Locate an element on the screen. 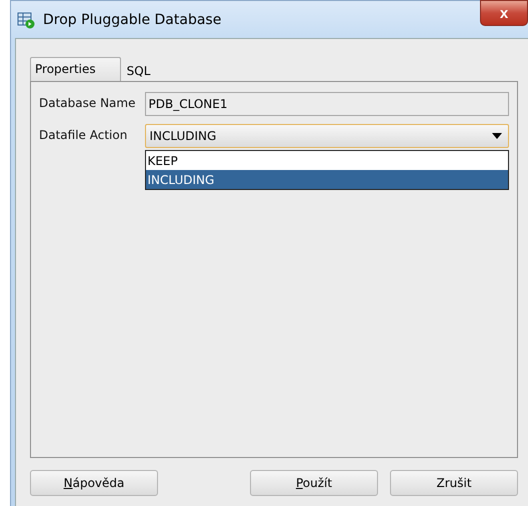 The image size is (528, 506). window-title: Drop Pluggable Database is located at coordinates (132, 20).